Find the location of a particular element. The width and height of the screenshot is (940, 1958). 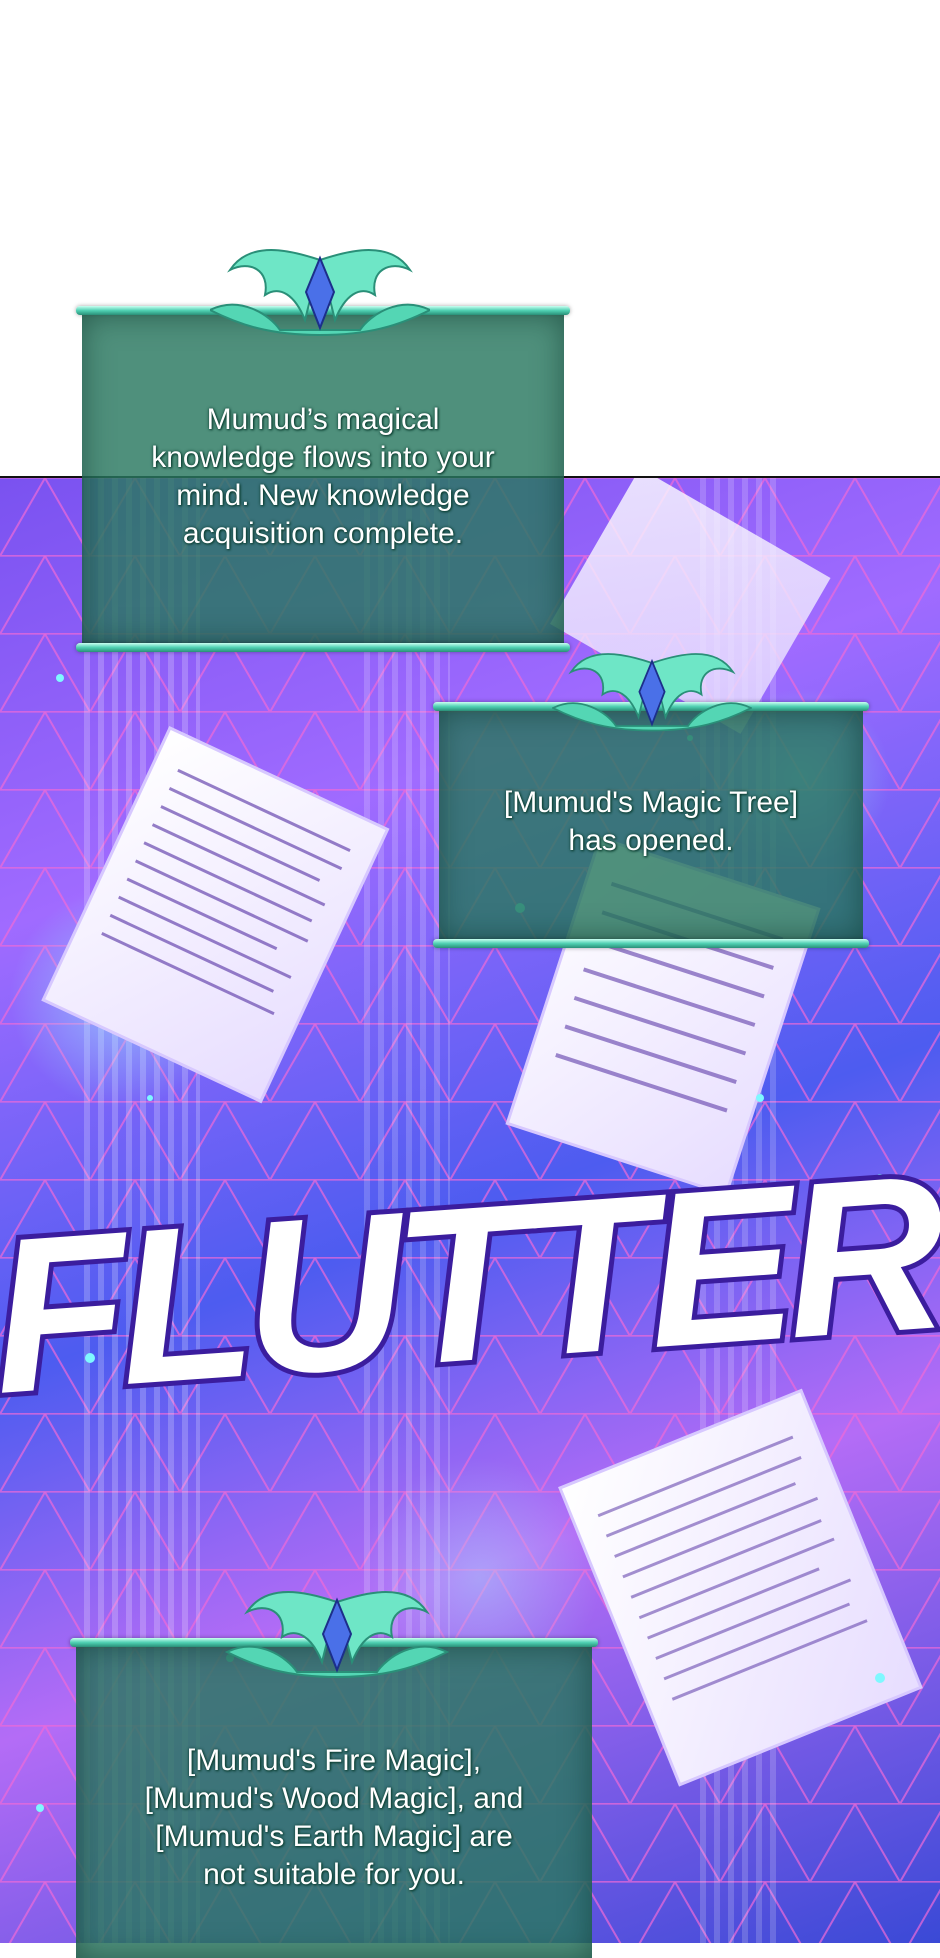

message-line: Mumud’s magical is located at coordinates (323, 419).